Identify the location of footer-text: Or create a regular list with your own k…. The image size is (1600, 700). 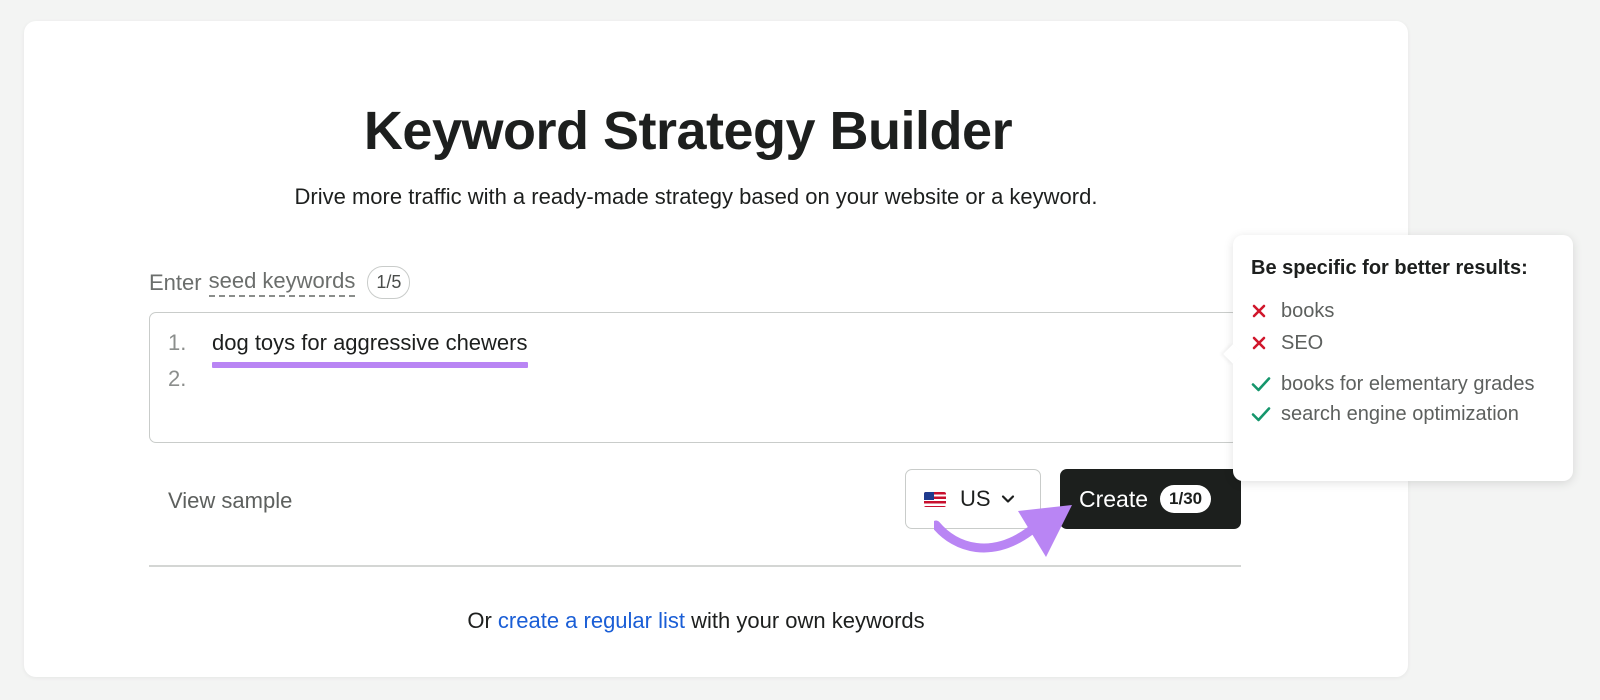
(696, 621).